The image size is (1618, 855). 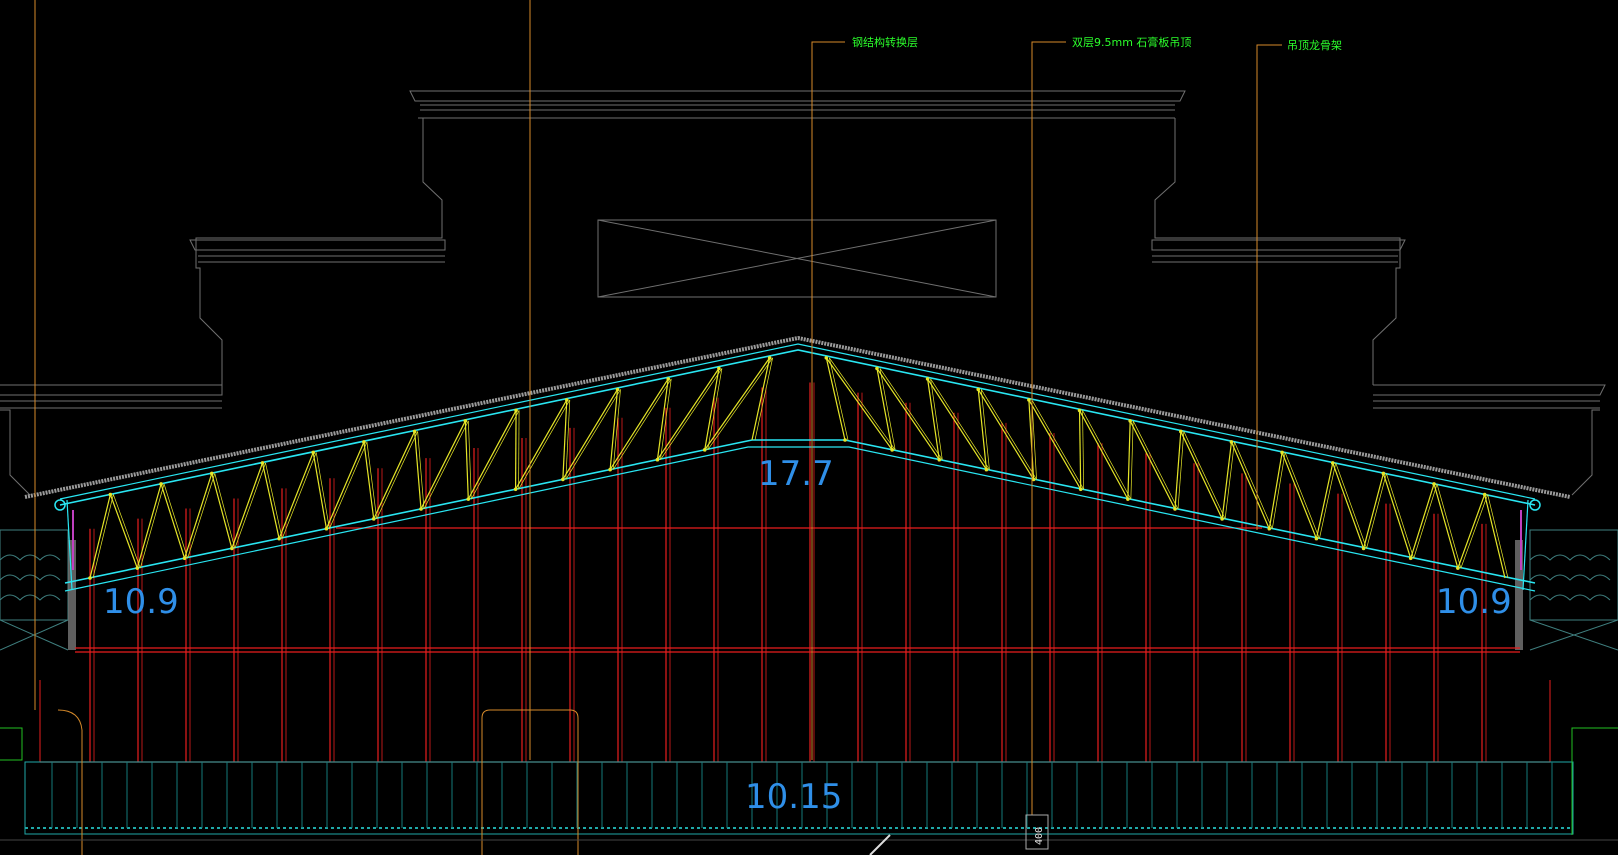 What do you see at coordinates (1314, 45) in the screenshot?
I see `note-ceiling-keel: 吊顶龙骨架` at bounding box center [1314, 45].